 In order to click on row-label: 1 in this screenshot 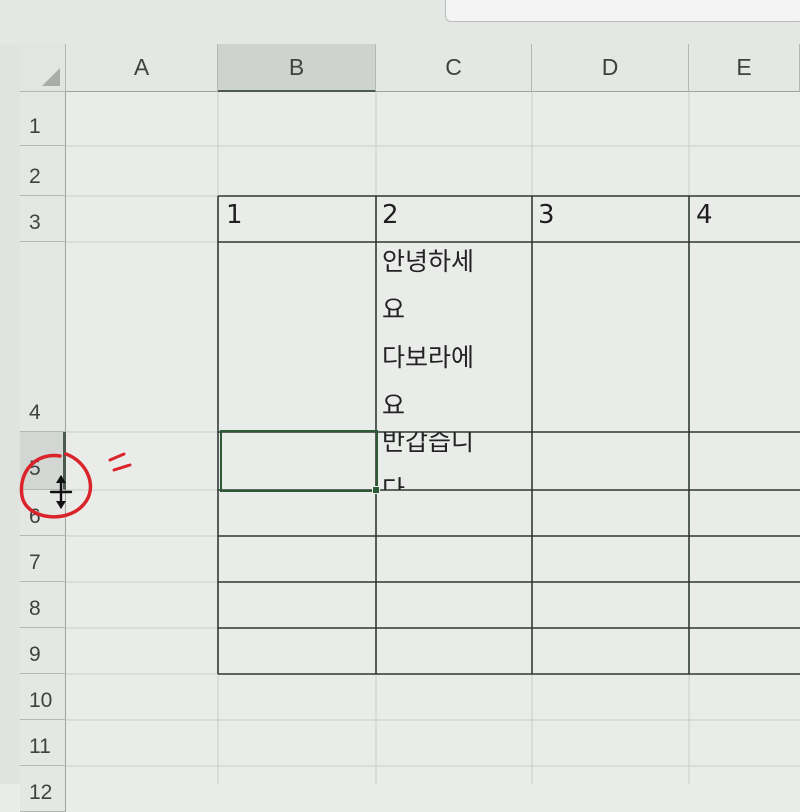, I will do `click(35, 126)`.